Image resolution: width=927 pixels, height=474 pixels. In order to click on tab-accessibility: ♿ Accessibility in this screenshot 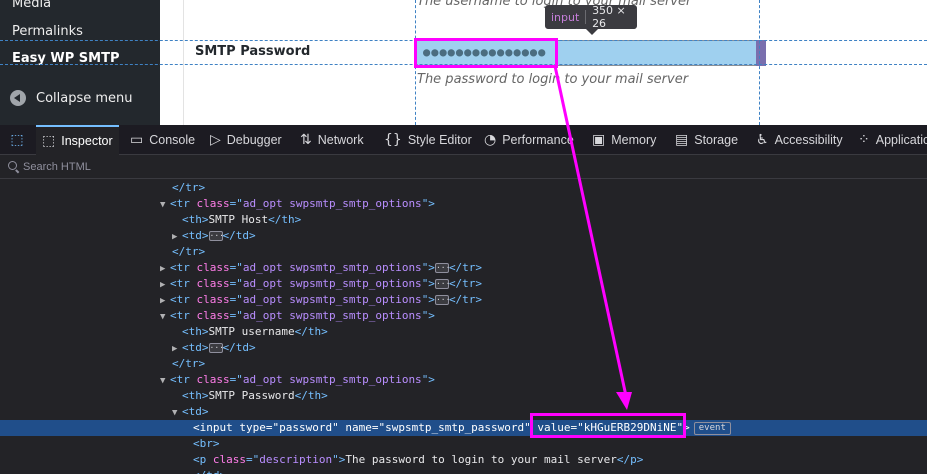, I will do `click(799, 140)`.